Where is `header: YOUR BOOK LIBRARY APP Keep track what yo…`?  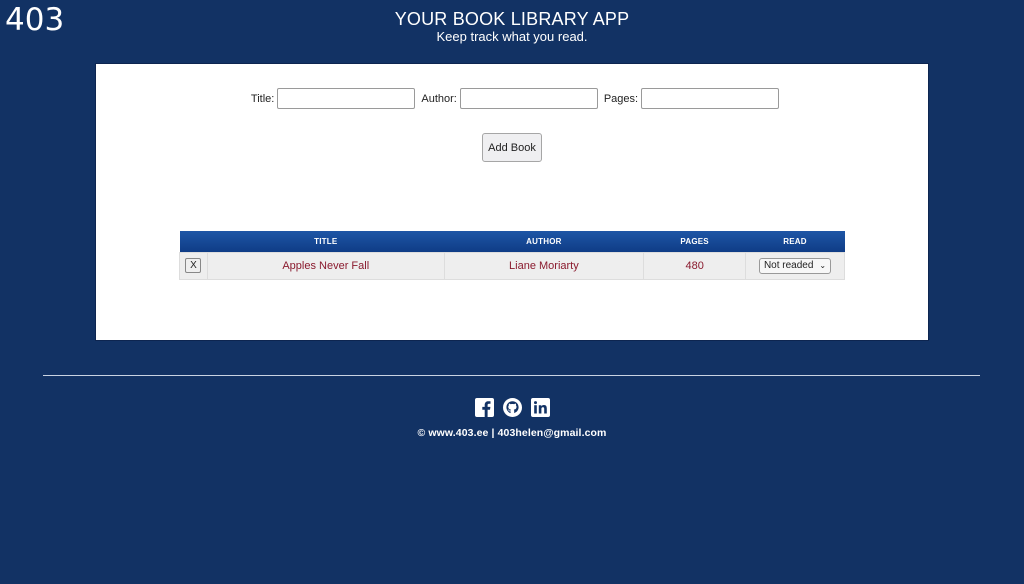
header: YOUR BOOK LIBRARY APP Keep track what yo… is located at coordinates (512, 27).